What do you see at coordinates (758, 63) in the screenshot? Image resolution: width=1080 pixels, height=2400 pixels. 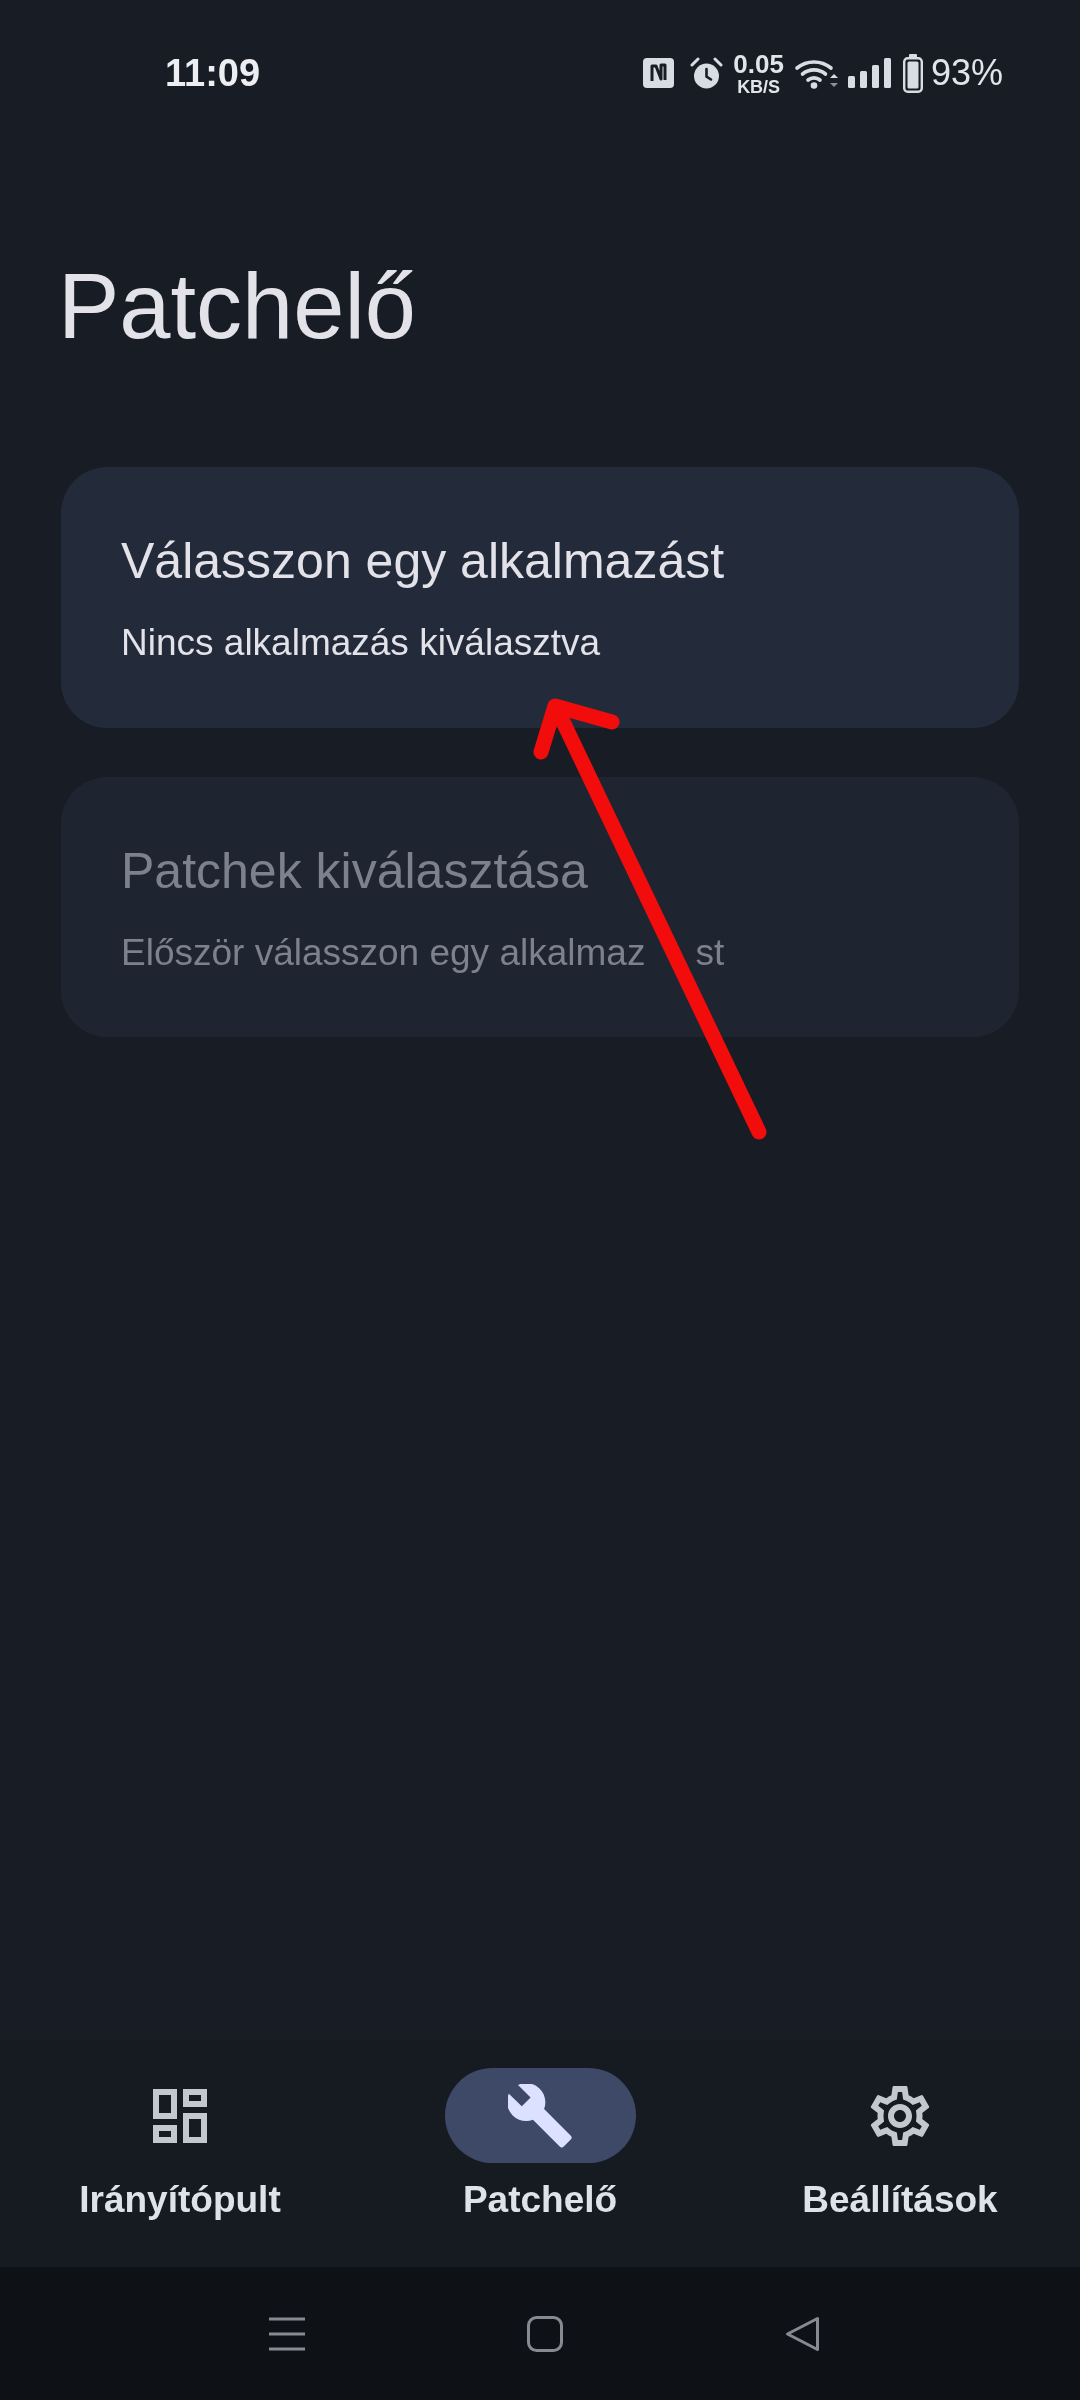 I see `network-speed-value: 0.05` at bounding box center [758, 63].